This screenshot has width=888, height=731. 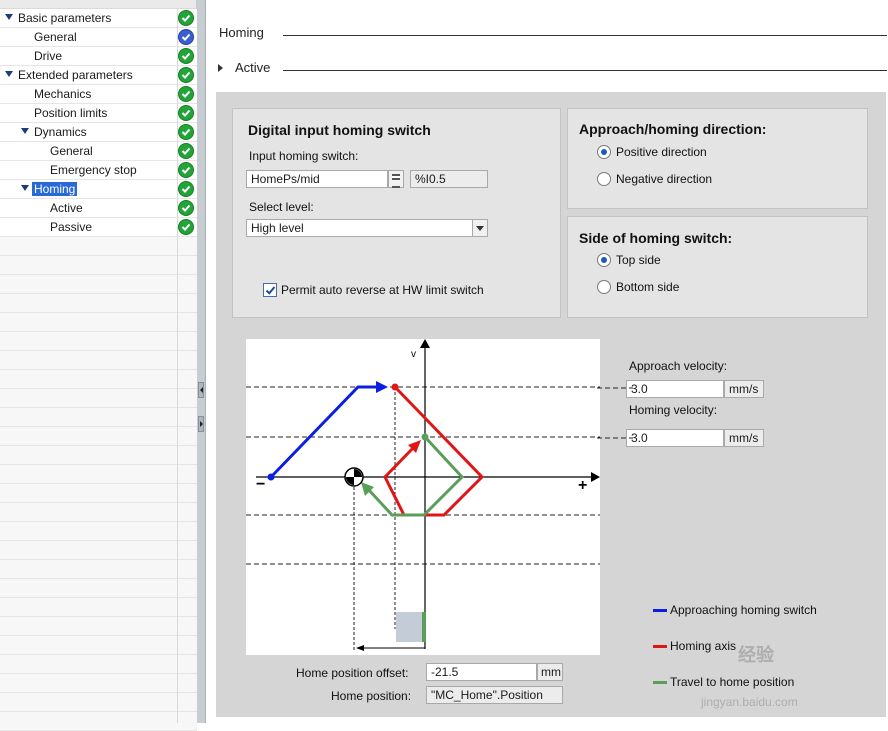 What do you see at coordinates (55, 189) in the screenshot?
I see `tree-item-label: Homing` at bounding box center [55, 189].